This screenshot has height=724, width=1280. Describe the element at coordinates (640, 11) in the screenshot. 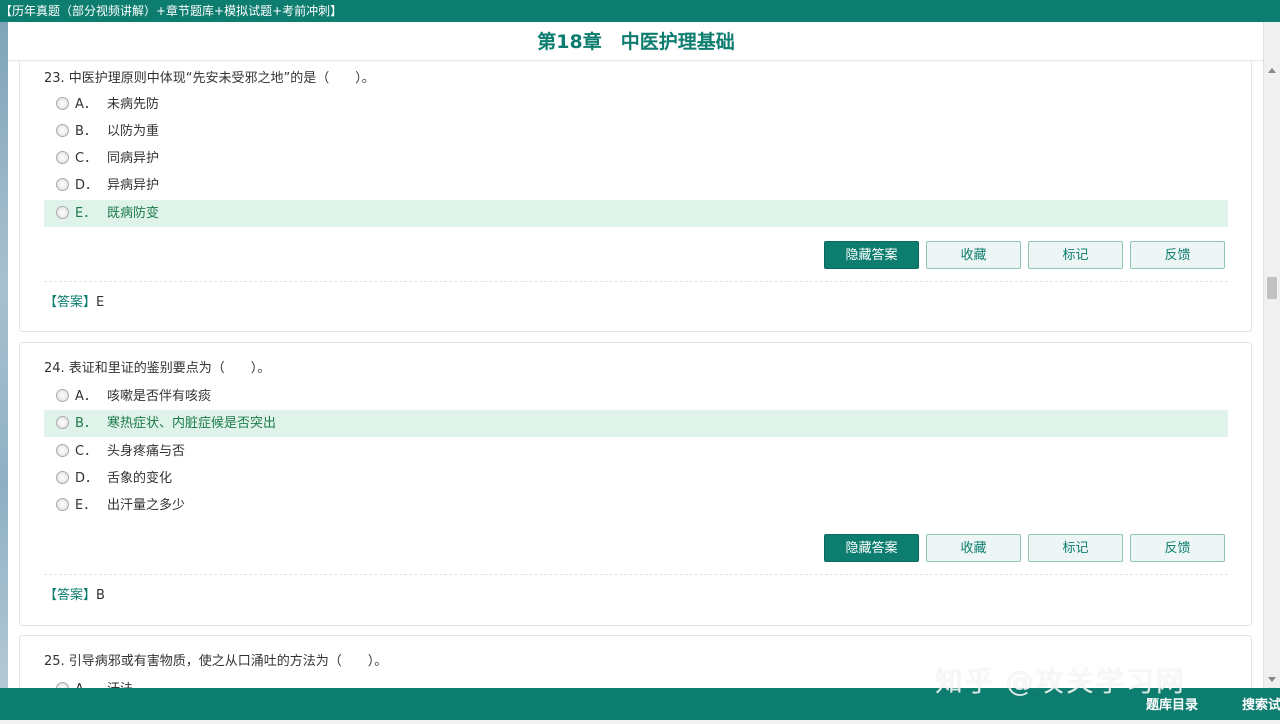

I see `top-banner: 【历年真题（部分视频讲解）+章节题库+模拟试题+考前冲刺】` at that location.